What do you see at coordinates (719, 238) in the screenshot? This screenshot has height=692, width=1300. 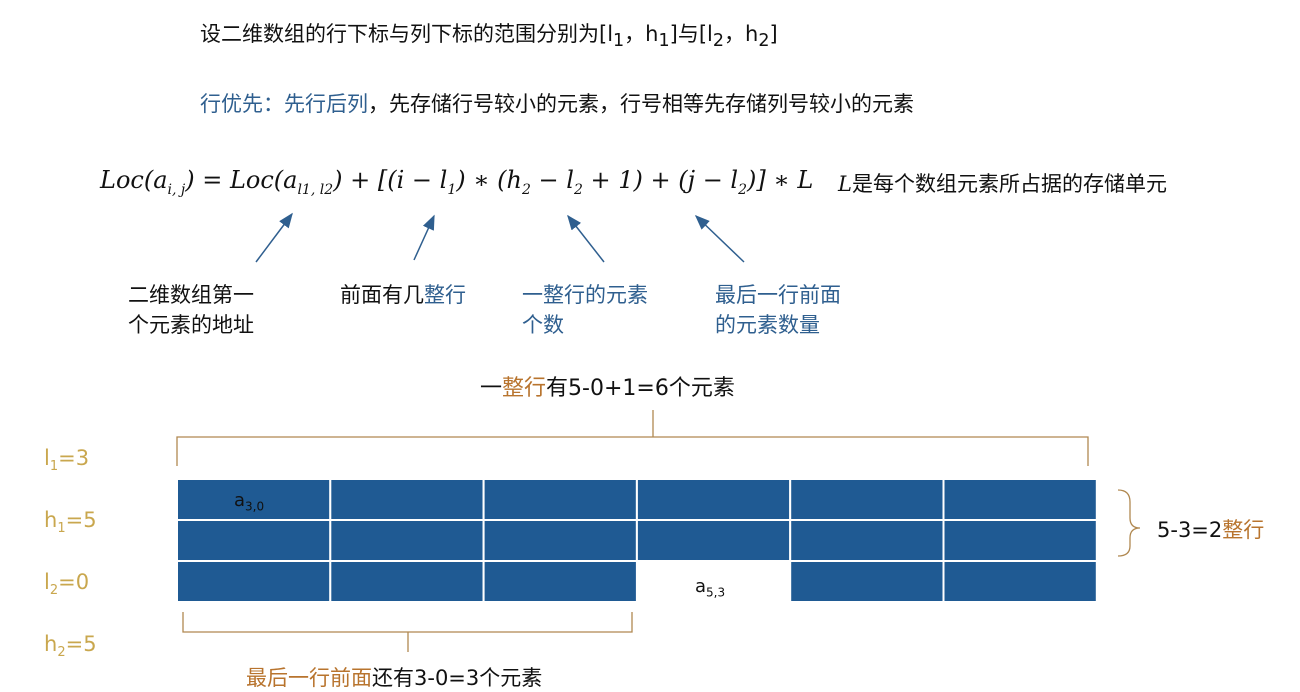 I see `arrow-last-row` at bounding box center [719, 238].